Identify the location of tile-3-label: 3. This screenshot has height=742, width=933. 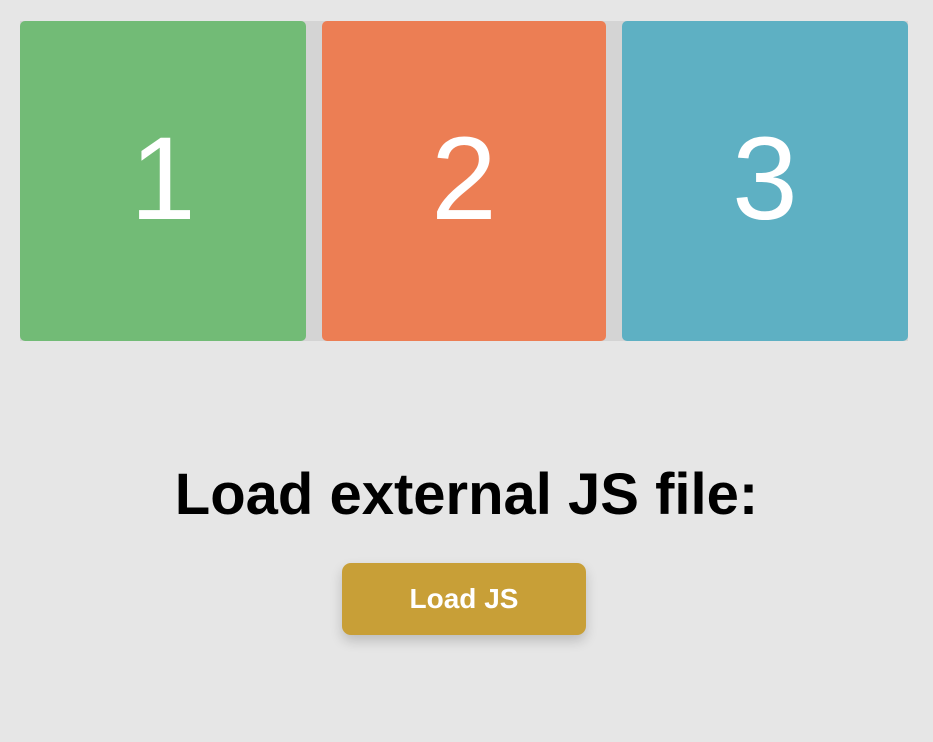
(765, 179).